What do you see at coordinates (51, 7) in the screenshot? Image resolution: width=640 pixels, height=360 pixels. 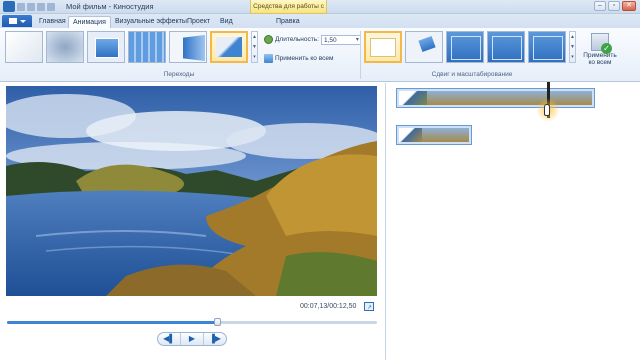 I see `customize-qat-icon` at bounding box center [51, 7].